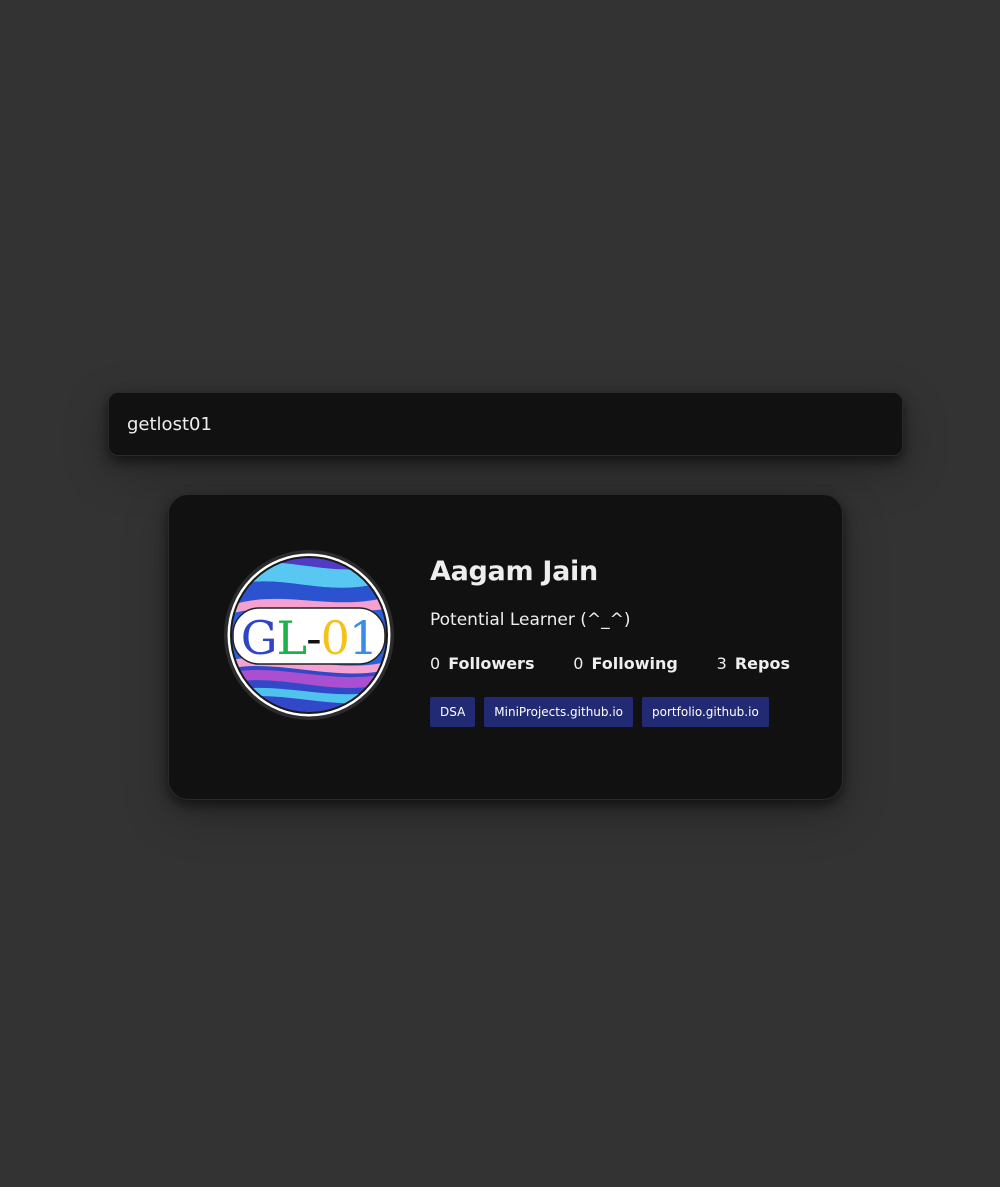 The width and height of the screenshot is (1000, 1187). I want to click on stat-followers: 0 Followers, so click(482, 664).